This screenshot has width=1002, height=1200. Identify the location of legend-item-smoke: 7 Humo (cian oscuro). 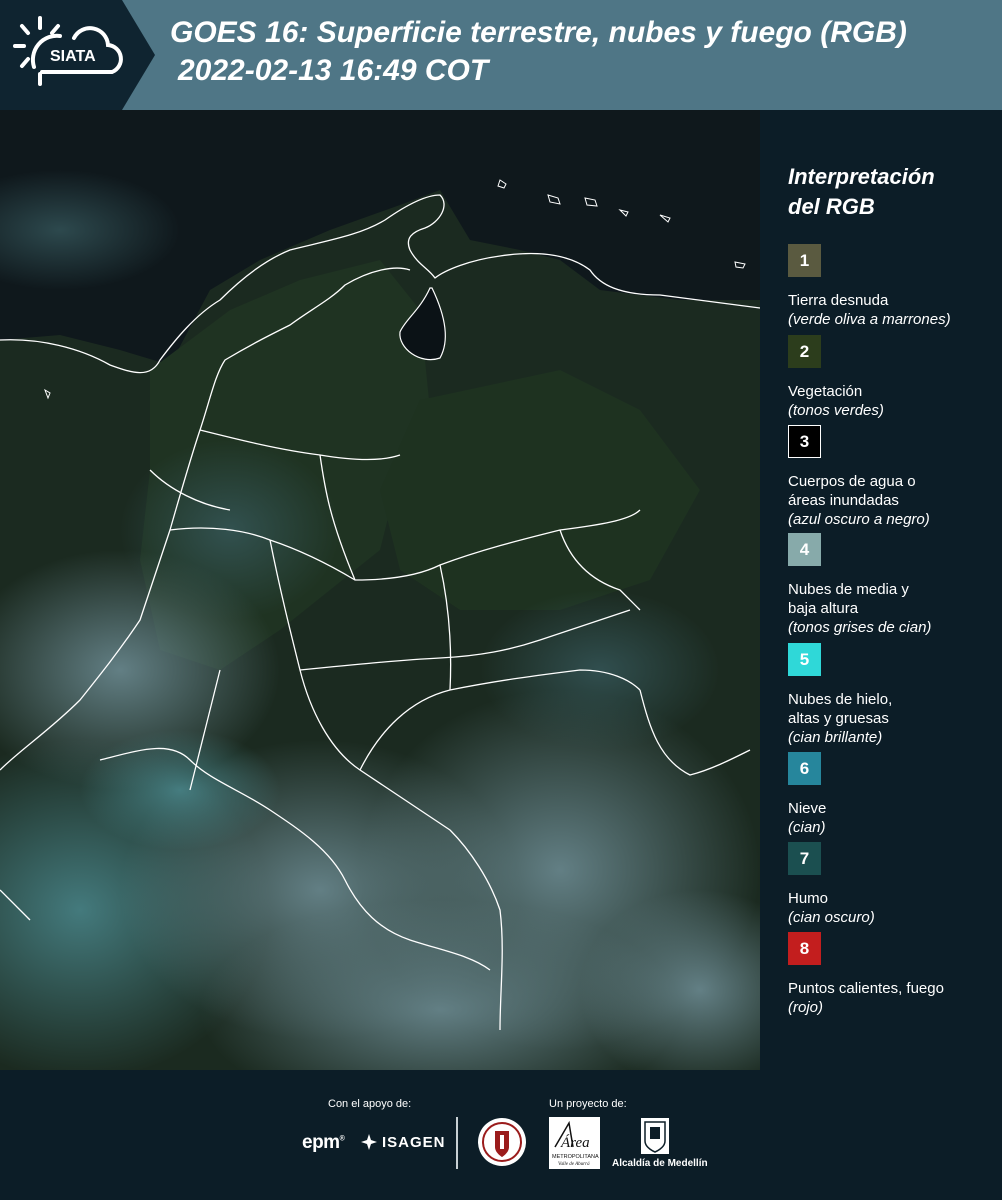
(893, 884).